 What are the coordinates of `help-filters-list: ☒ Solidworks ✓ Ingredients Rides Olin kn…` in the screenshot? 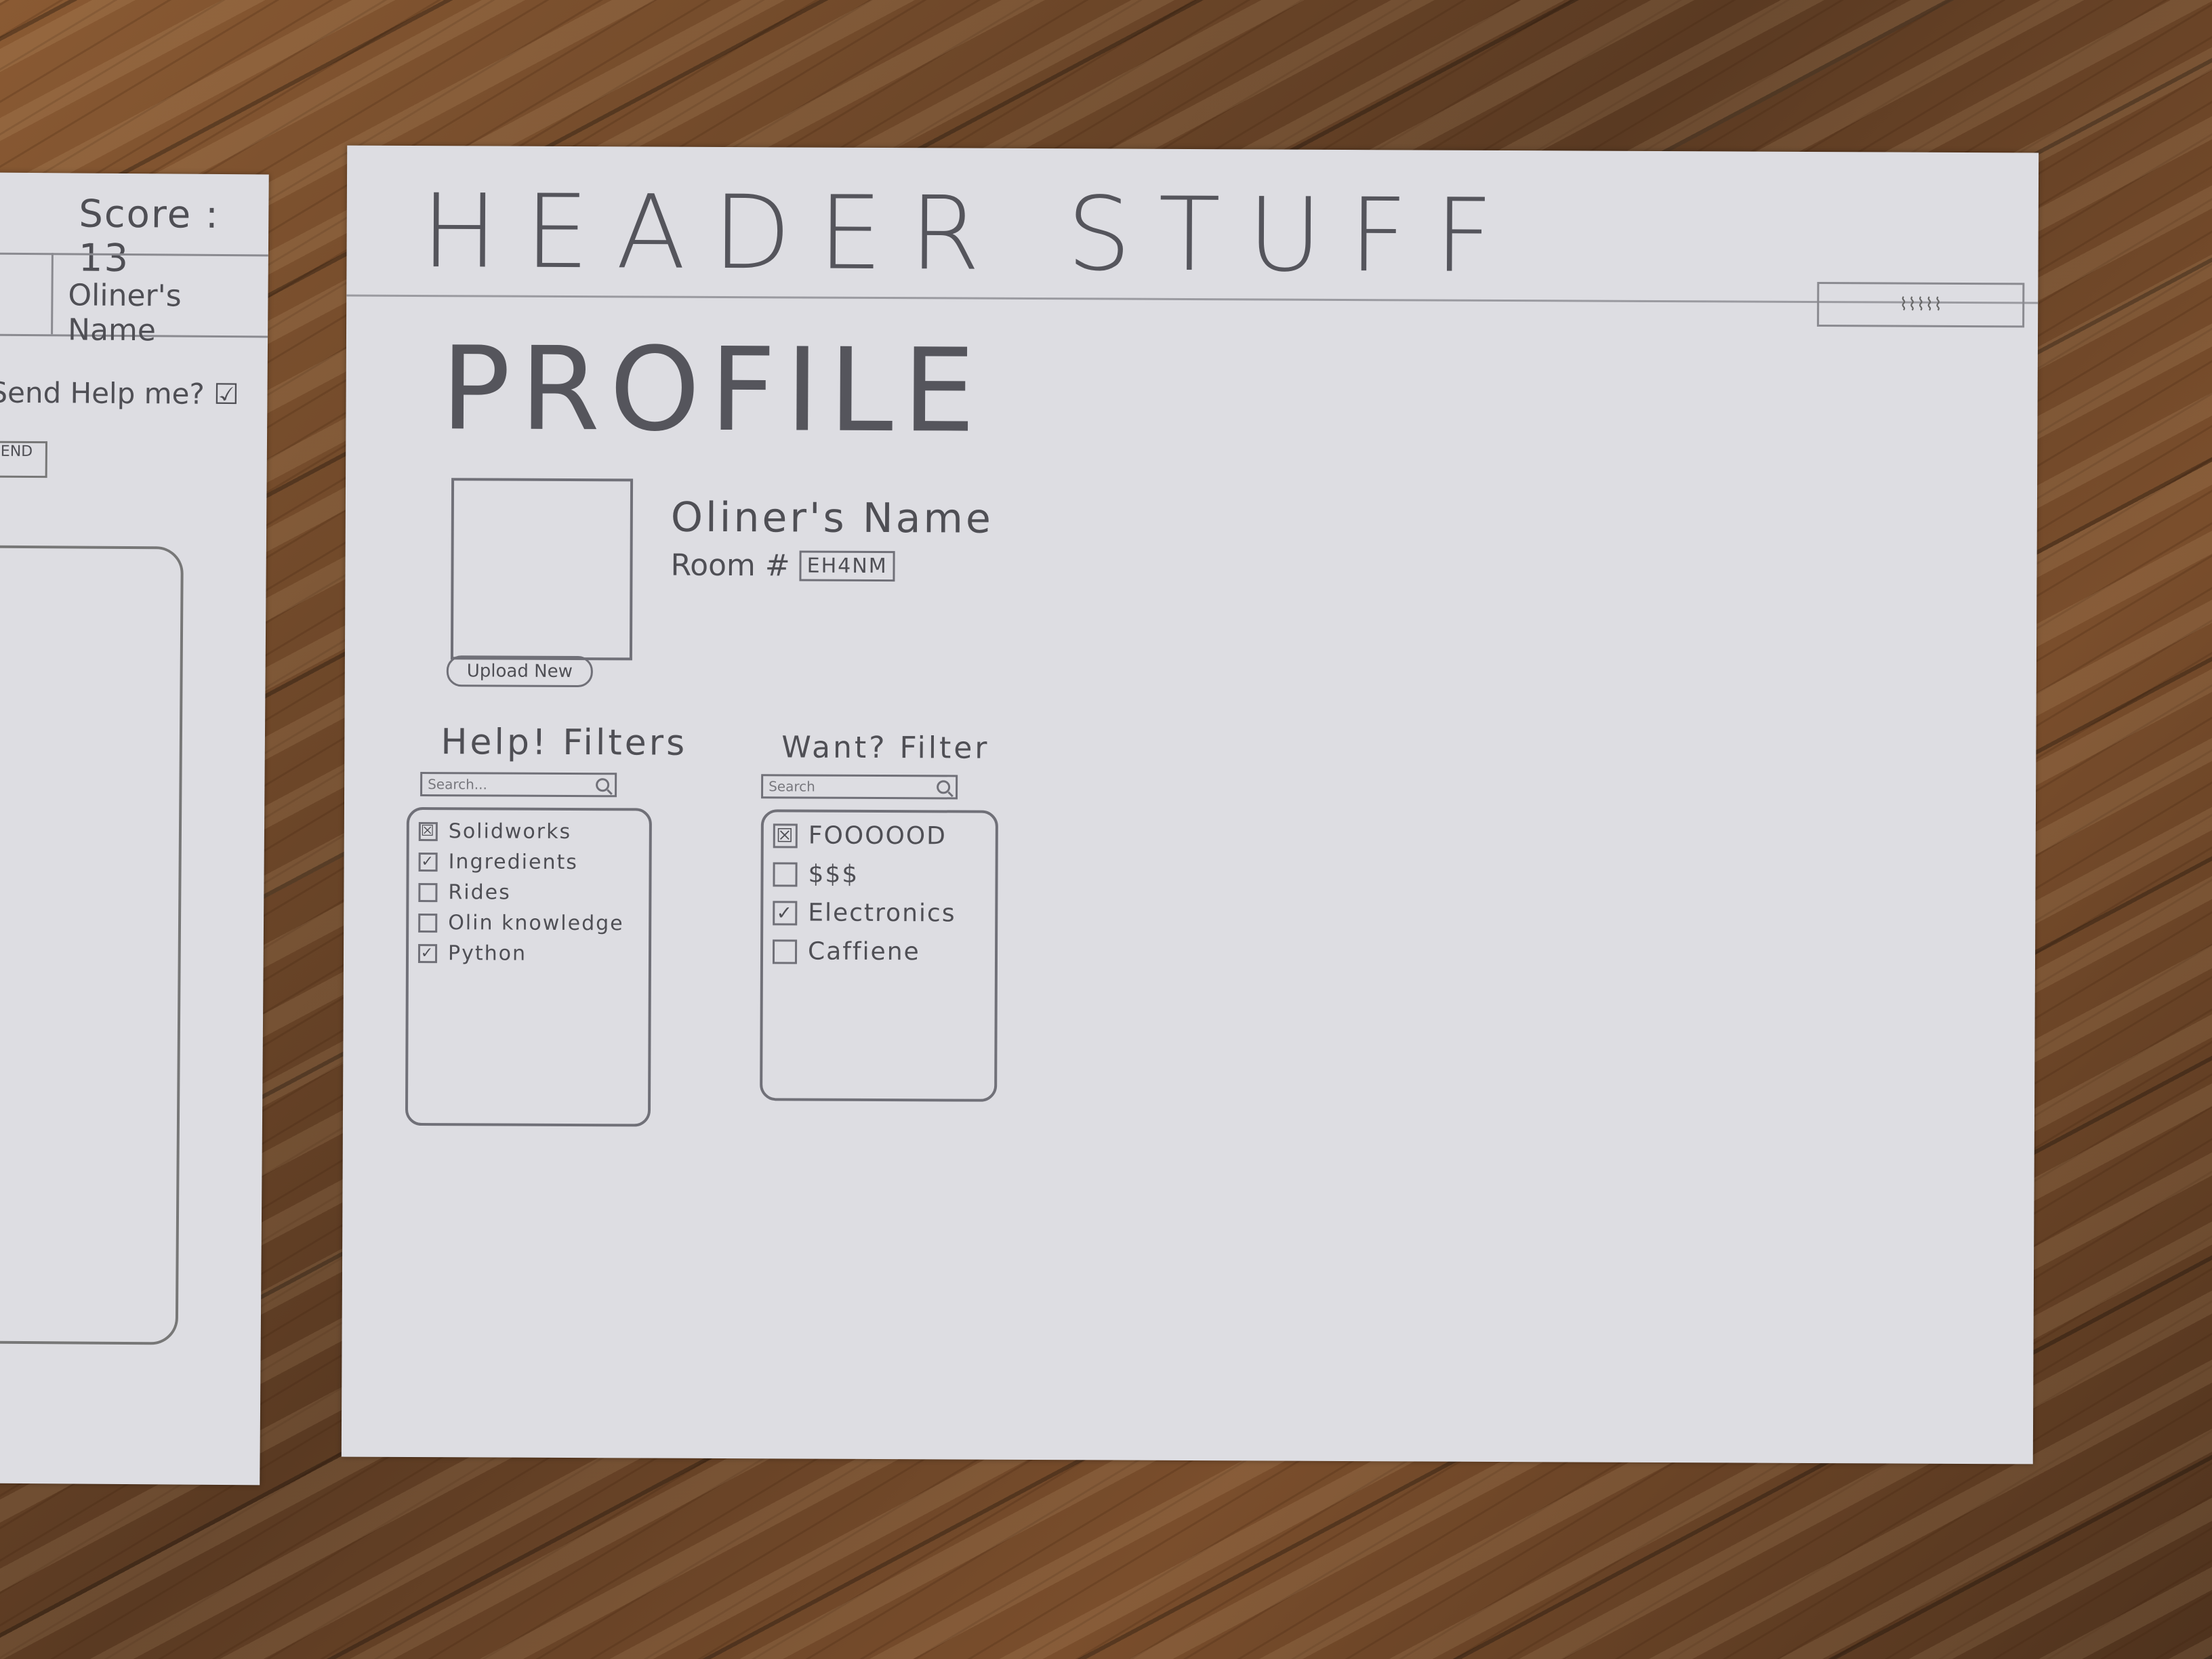 It's located at (529, 966).